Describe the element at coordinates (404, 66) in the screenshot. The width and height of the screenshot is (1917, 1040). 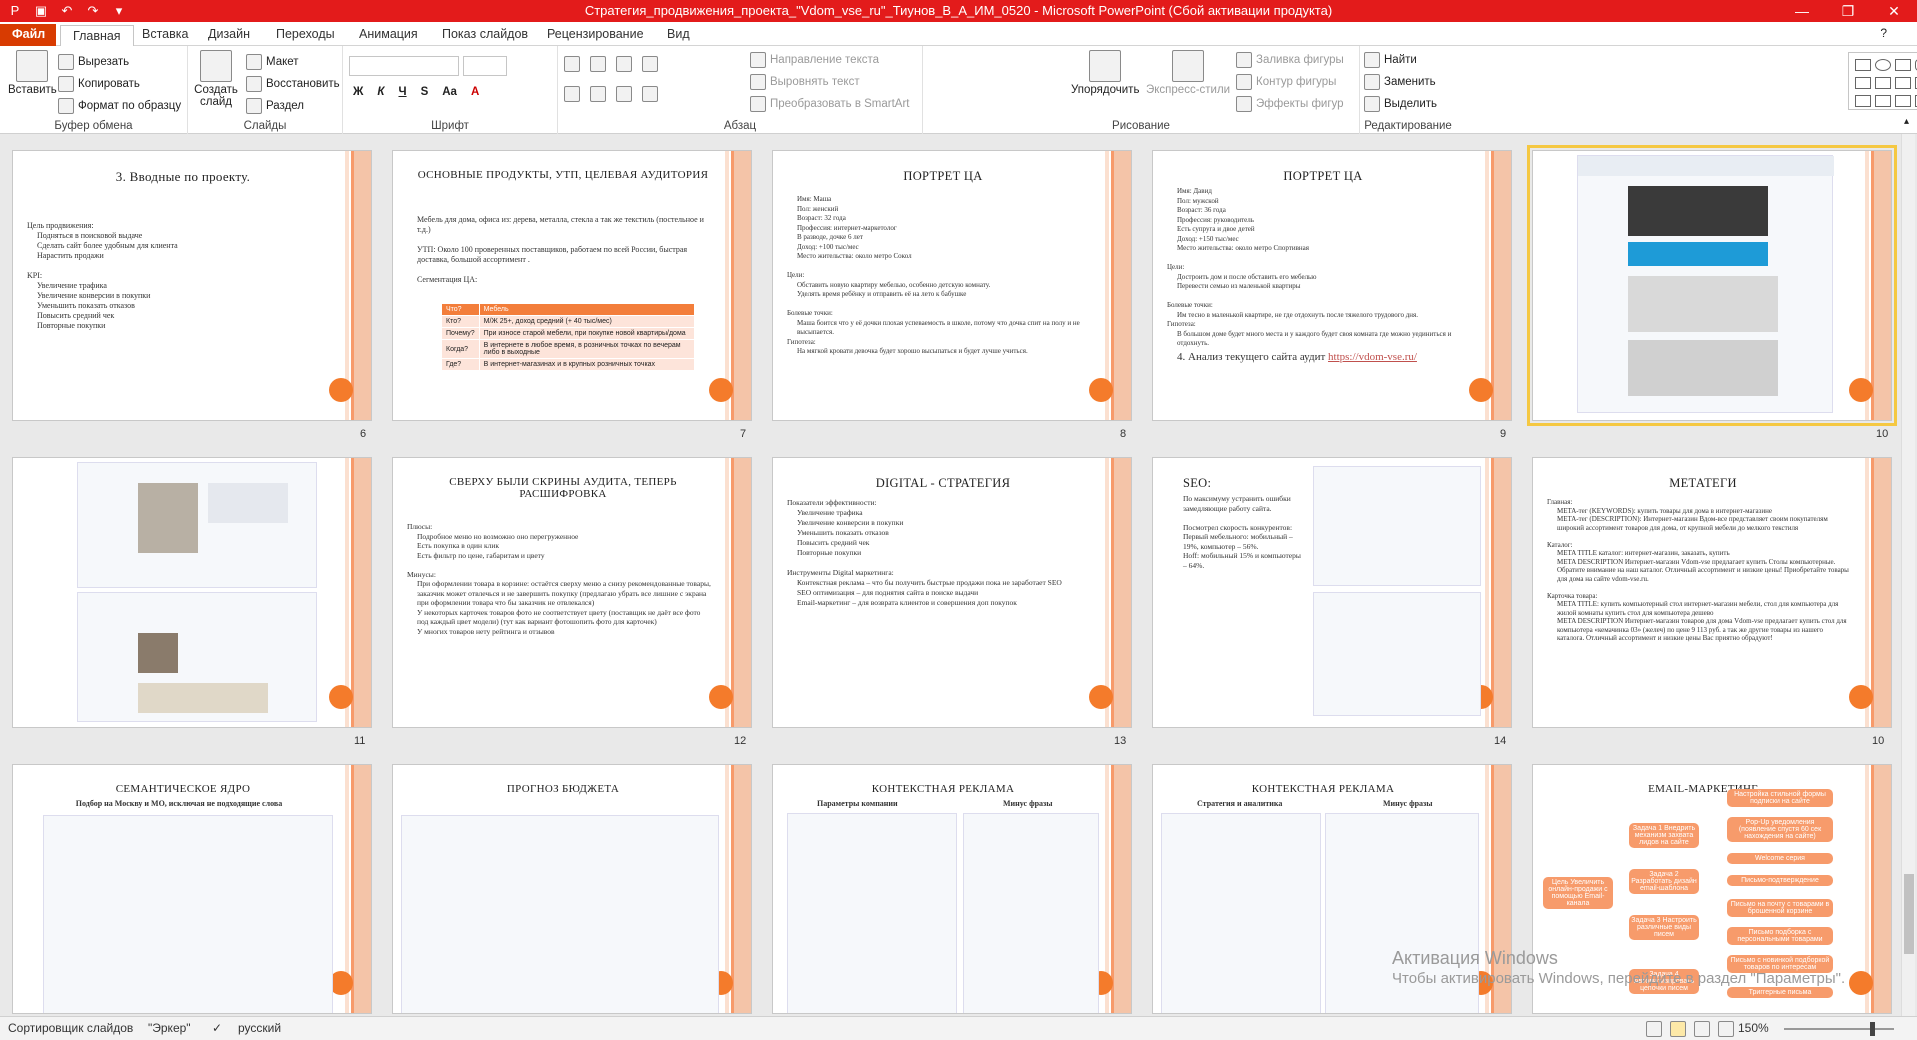
I see `font-family-combo` at that location.